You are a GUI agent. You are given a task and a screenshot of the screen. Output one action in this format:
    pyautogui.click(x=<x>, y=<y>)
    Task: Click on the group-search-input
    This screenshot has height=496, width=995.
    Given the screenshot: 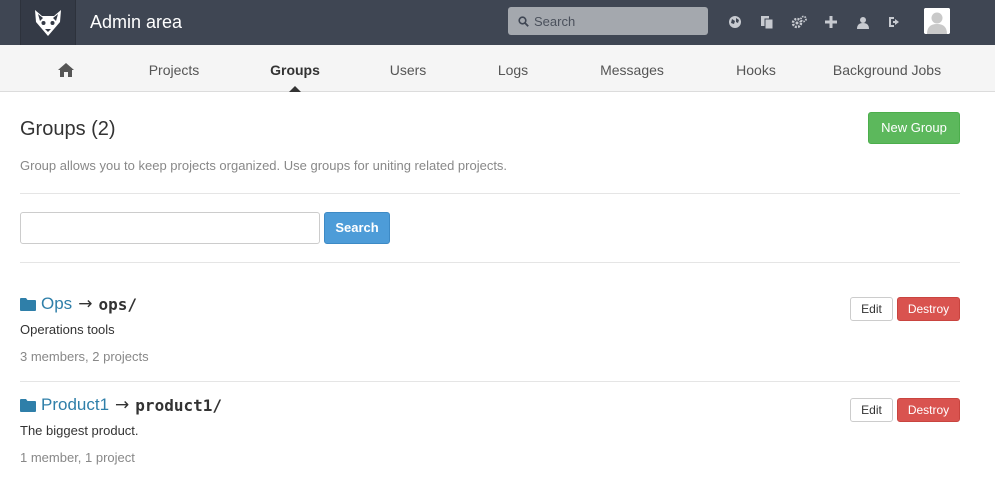 What is the action you would take?
    pyautogui.click(x=170, y=228)
    